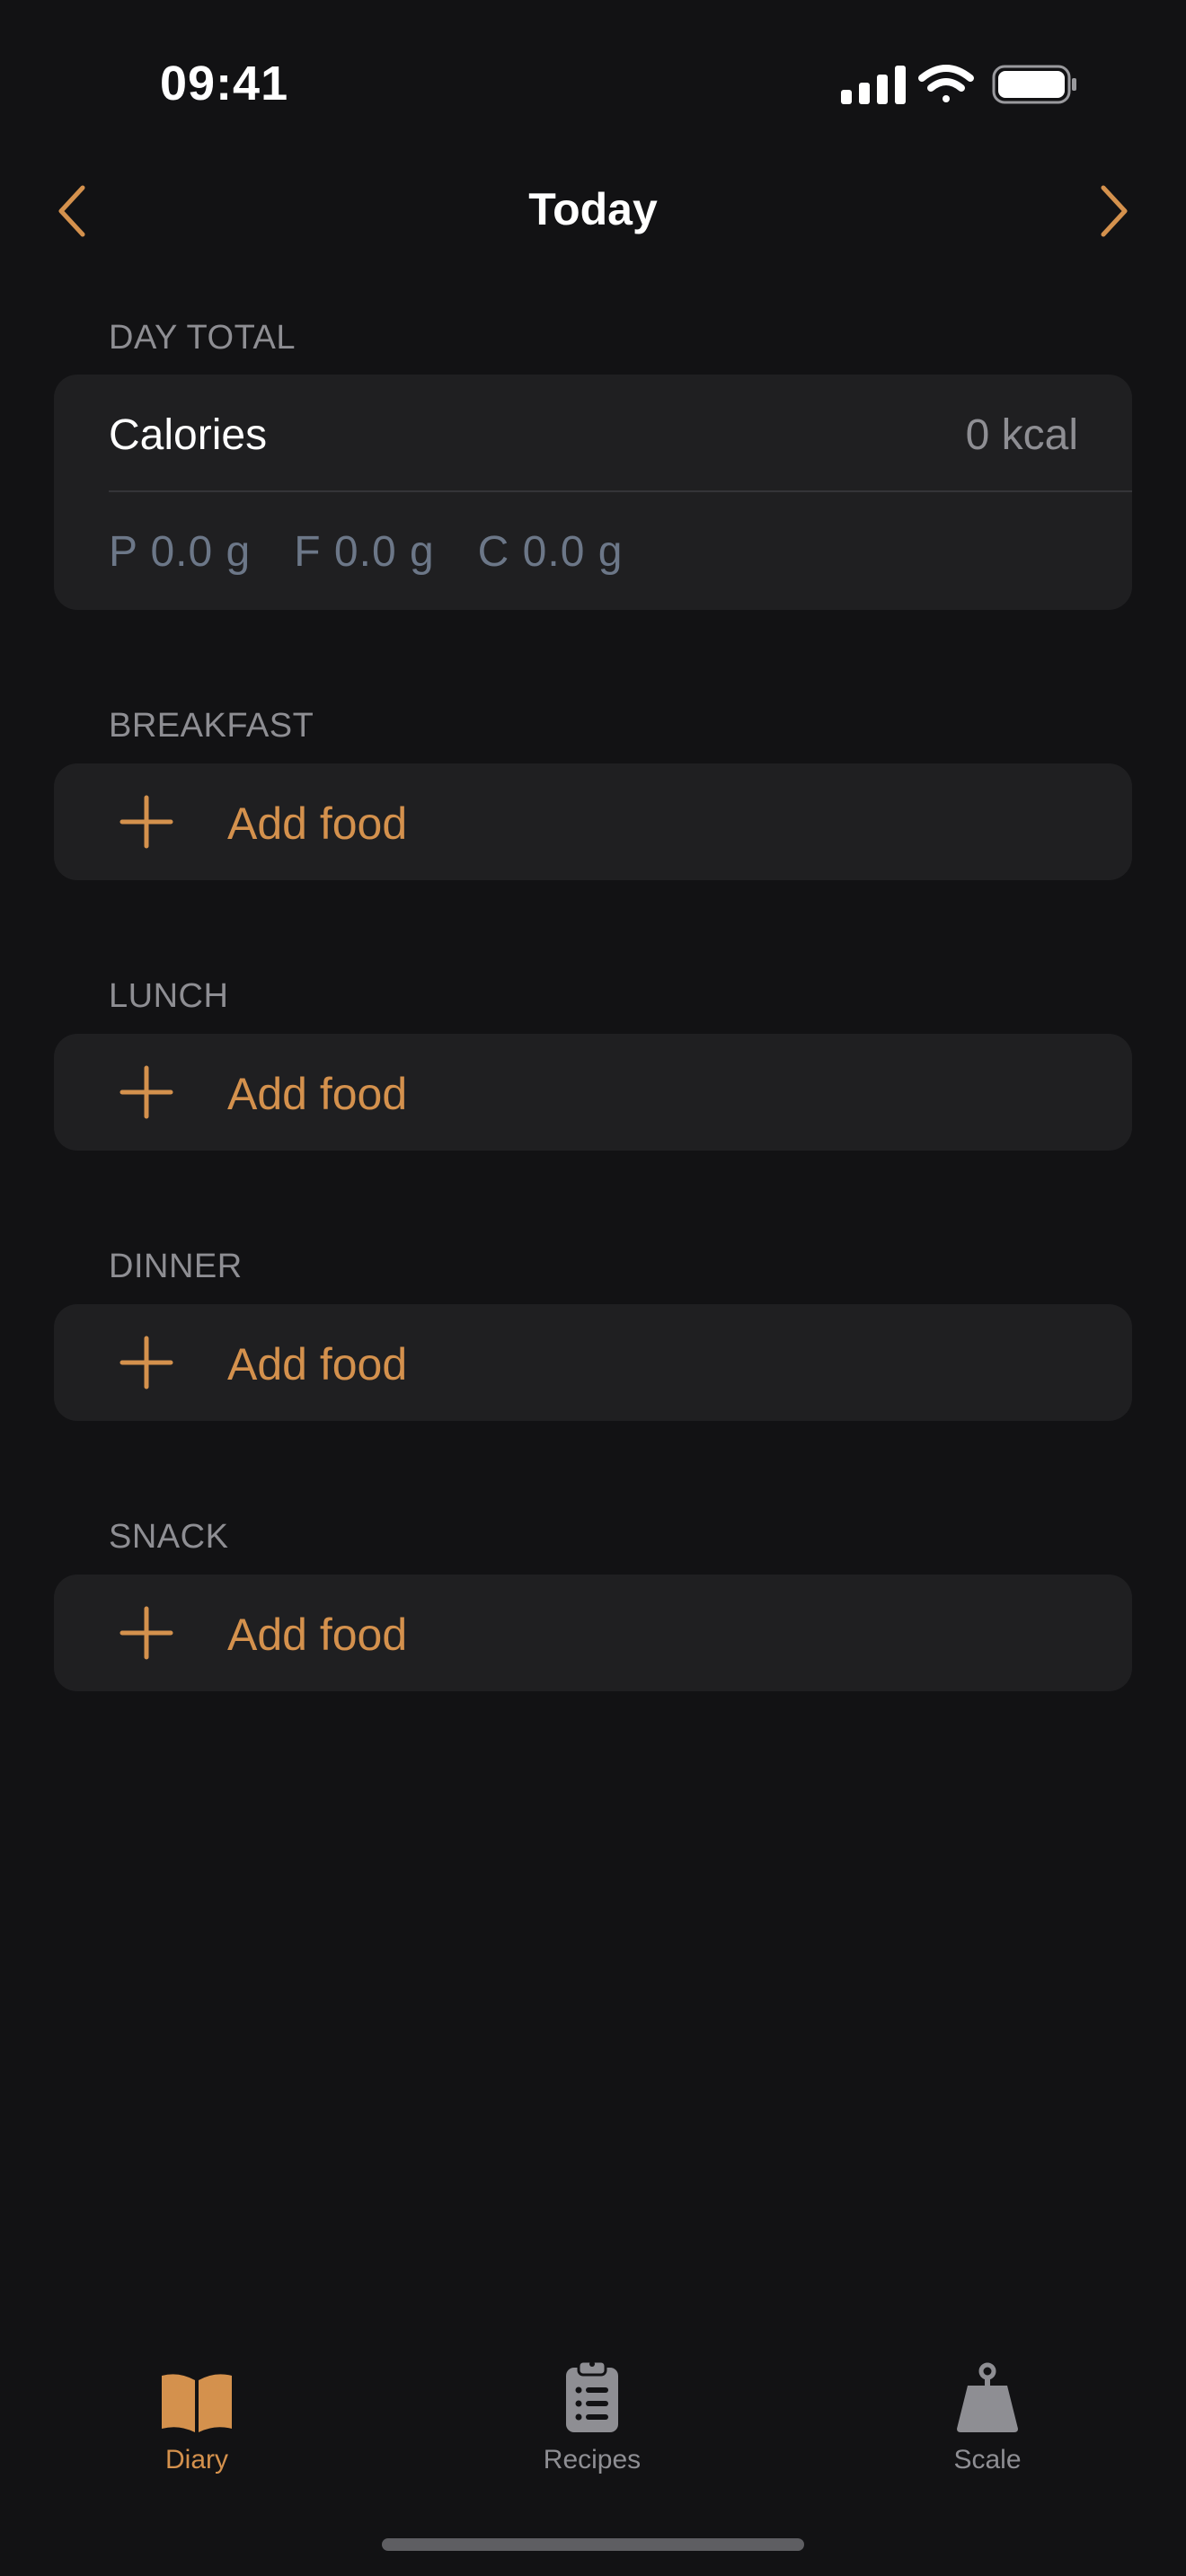 Image resolution: width=1186 pixels, height=2576 pixels. I want to click on meal-header-lunch: LUNCH, so click(169, 996).